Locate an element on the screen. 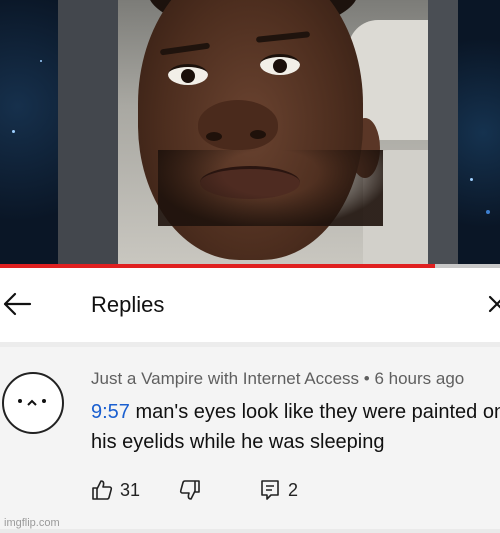 The image size is (500, 533). reply-count: 2 is located at coordinates (293, 489).